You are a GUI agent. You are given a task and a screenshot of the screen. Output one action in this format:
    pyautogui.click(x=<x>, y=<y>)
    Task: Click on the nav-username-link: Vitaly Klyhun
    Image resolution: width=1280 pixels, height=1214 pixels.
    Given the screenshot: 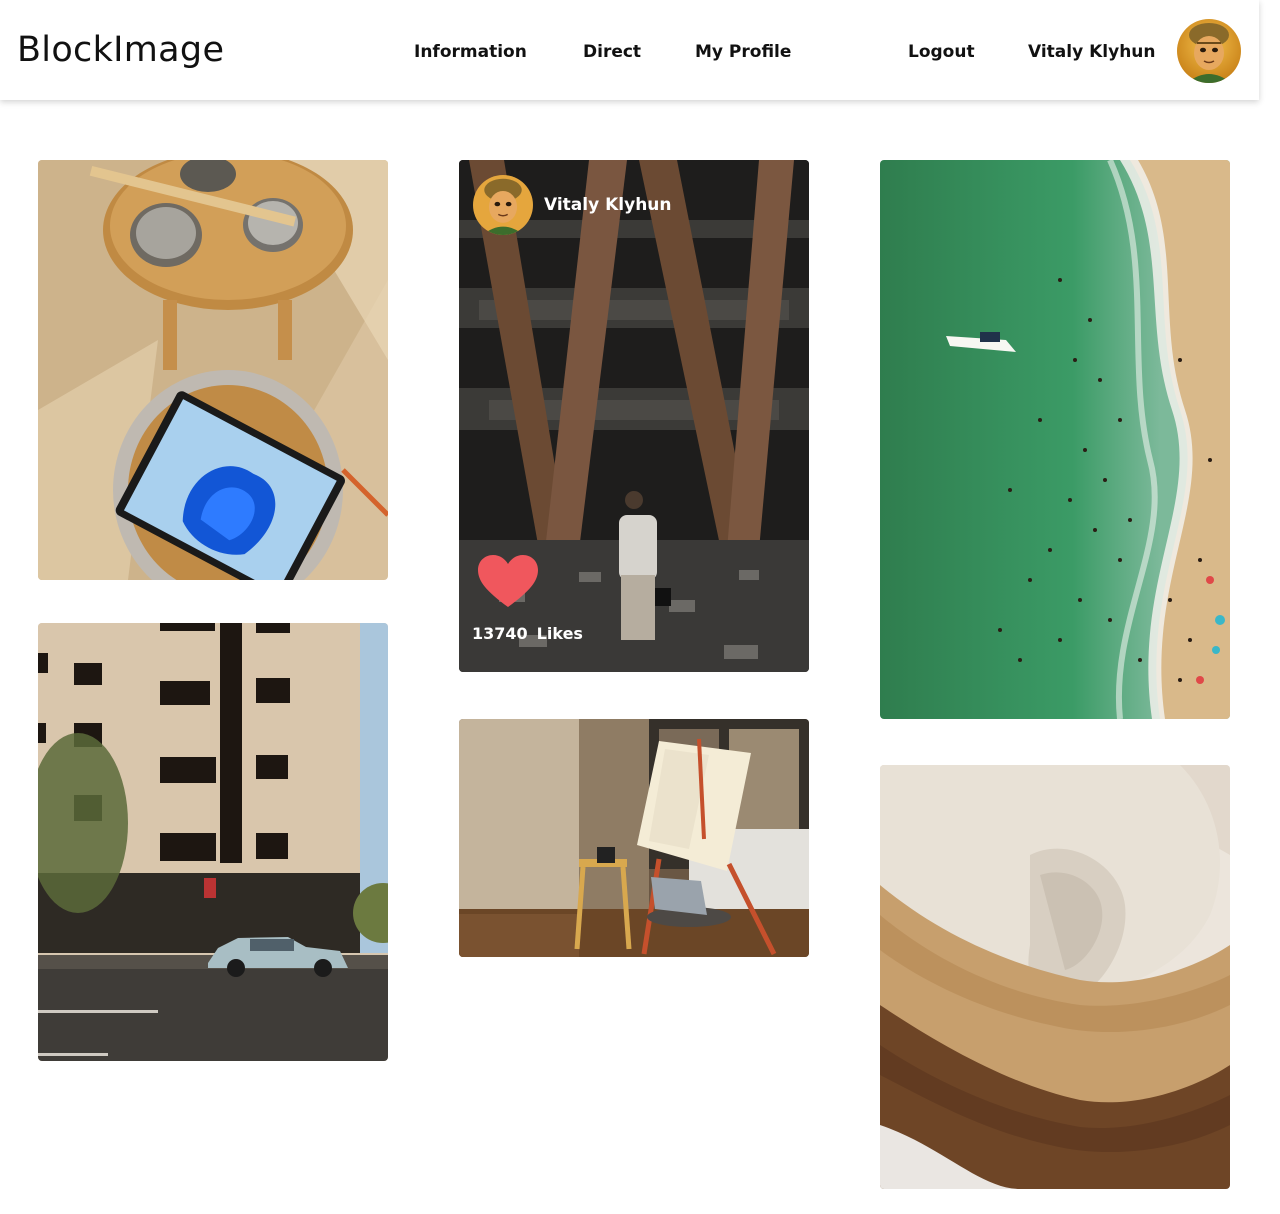 What is the action you would take?
    pyautogui.click(x=1092, y=52)
    